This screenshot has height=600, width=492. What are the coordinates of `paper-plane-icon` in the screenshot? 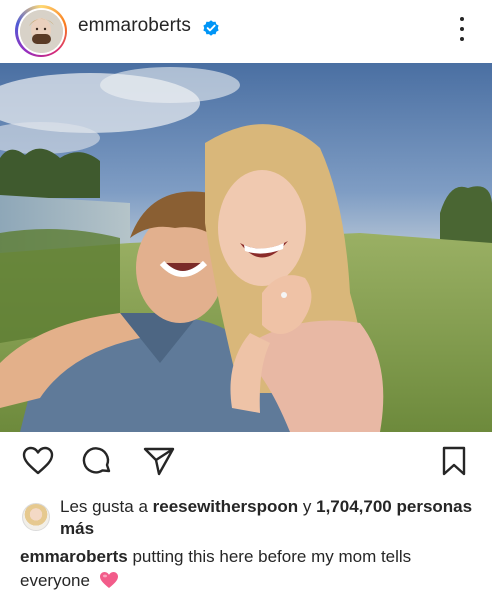 It's located at (159, 461).